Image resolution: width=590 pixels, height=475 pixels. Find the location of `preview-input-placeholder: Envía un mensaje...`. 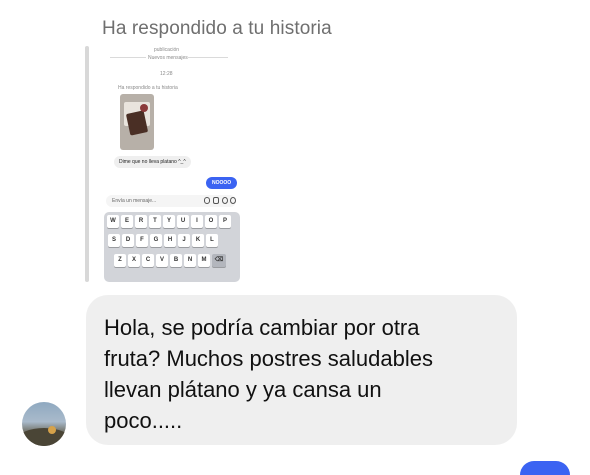

preview-input-placeholder: Envía un mensaje... is located at coordinates (134, 201).